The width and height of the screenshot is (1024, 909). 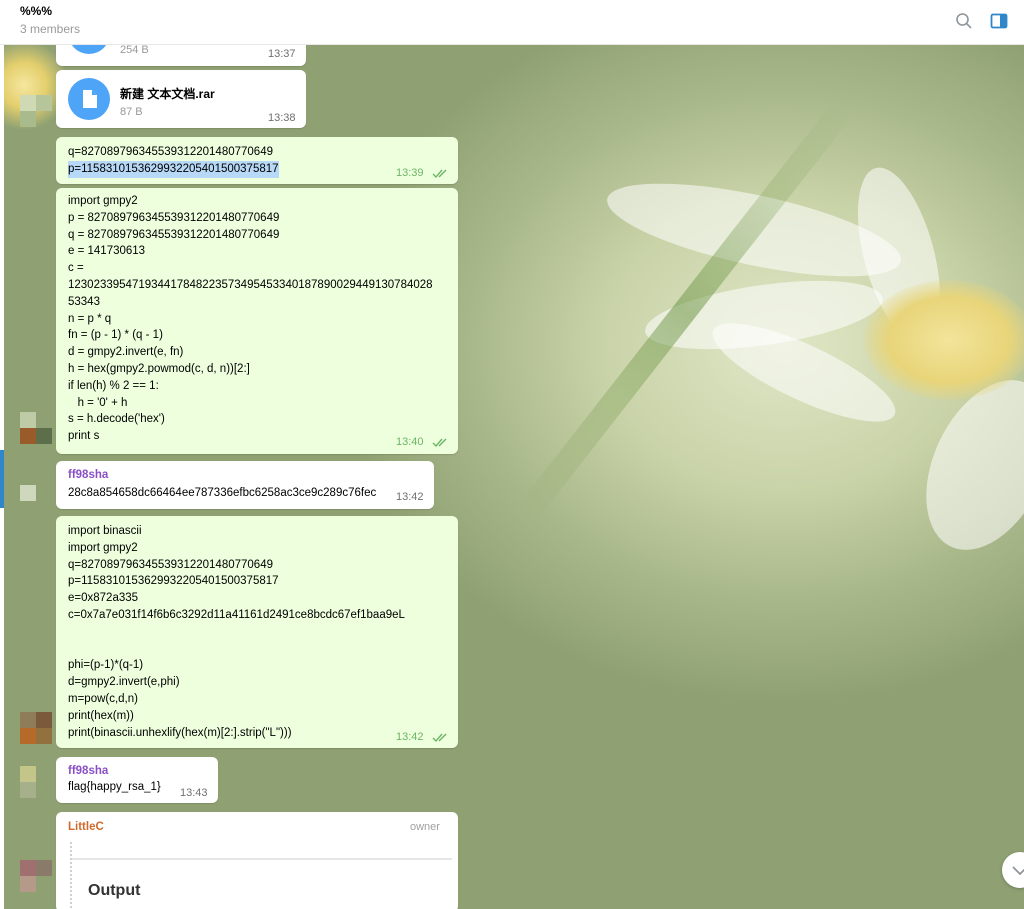 What do you see at coordinates (425, 827) in the screenshot?
I see `owner-badge: owner` at bounding box center [425, 827].